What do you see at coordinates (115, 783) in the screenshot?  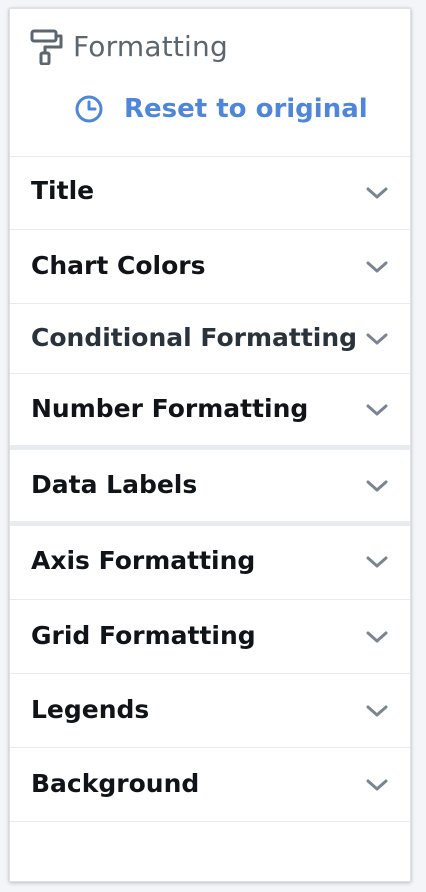 I see `section-label: Background` at bounding box center [115, 783].